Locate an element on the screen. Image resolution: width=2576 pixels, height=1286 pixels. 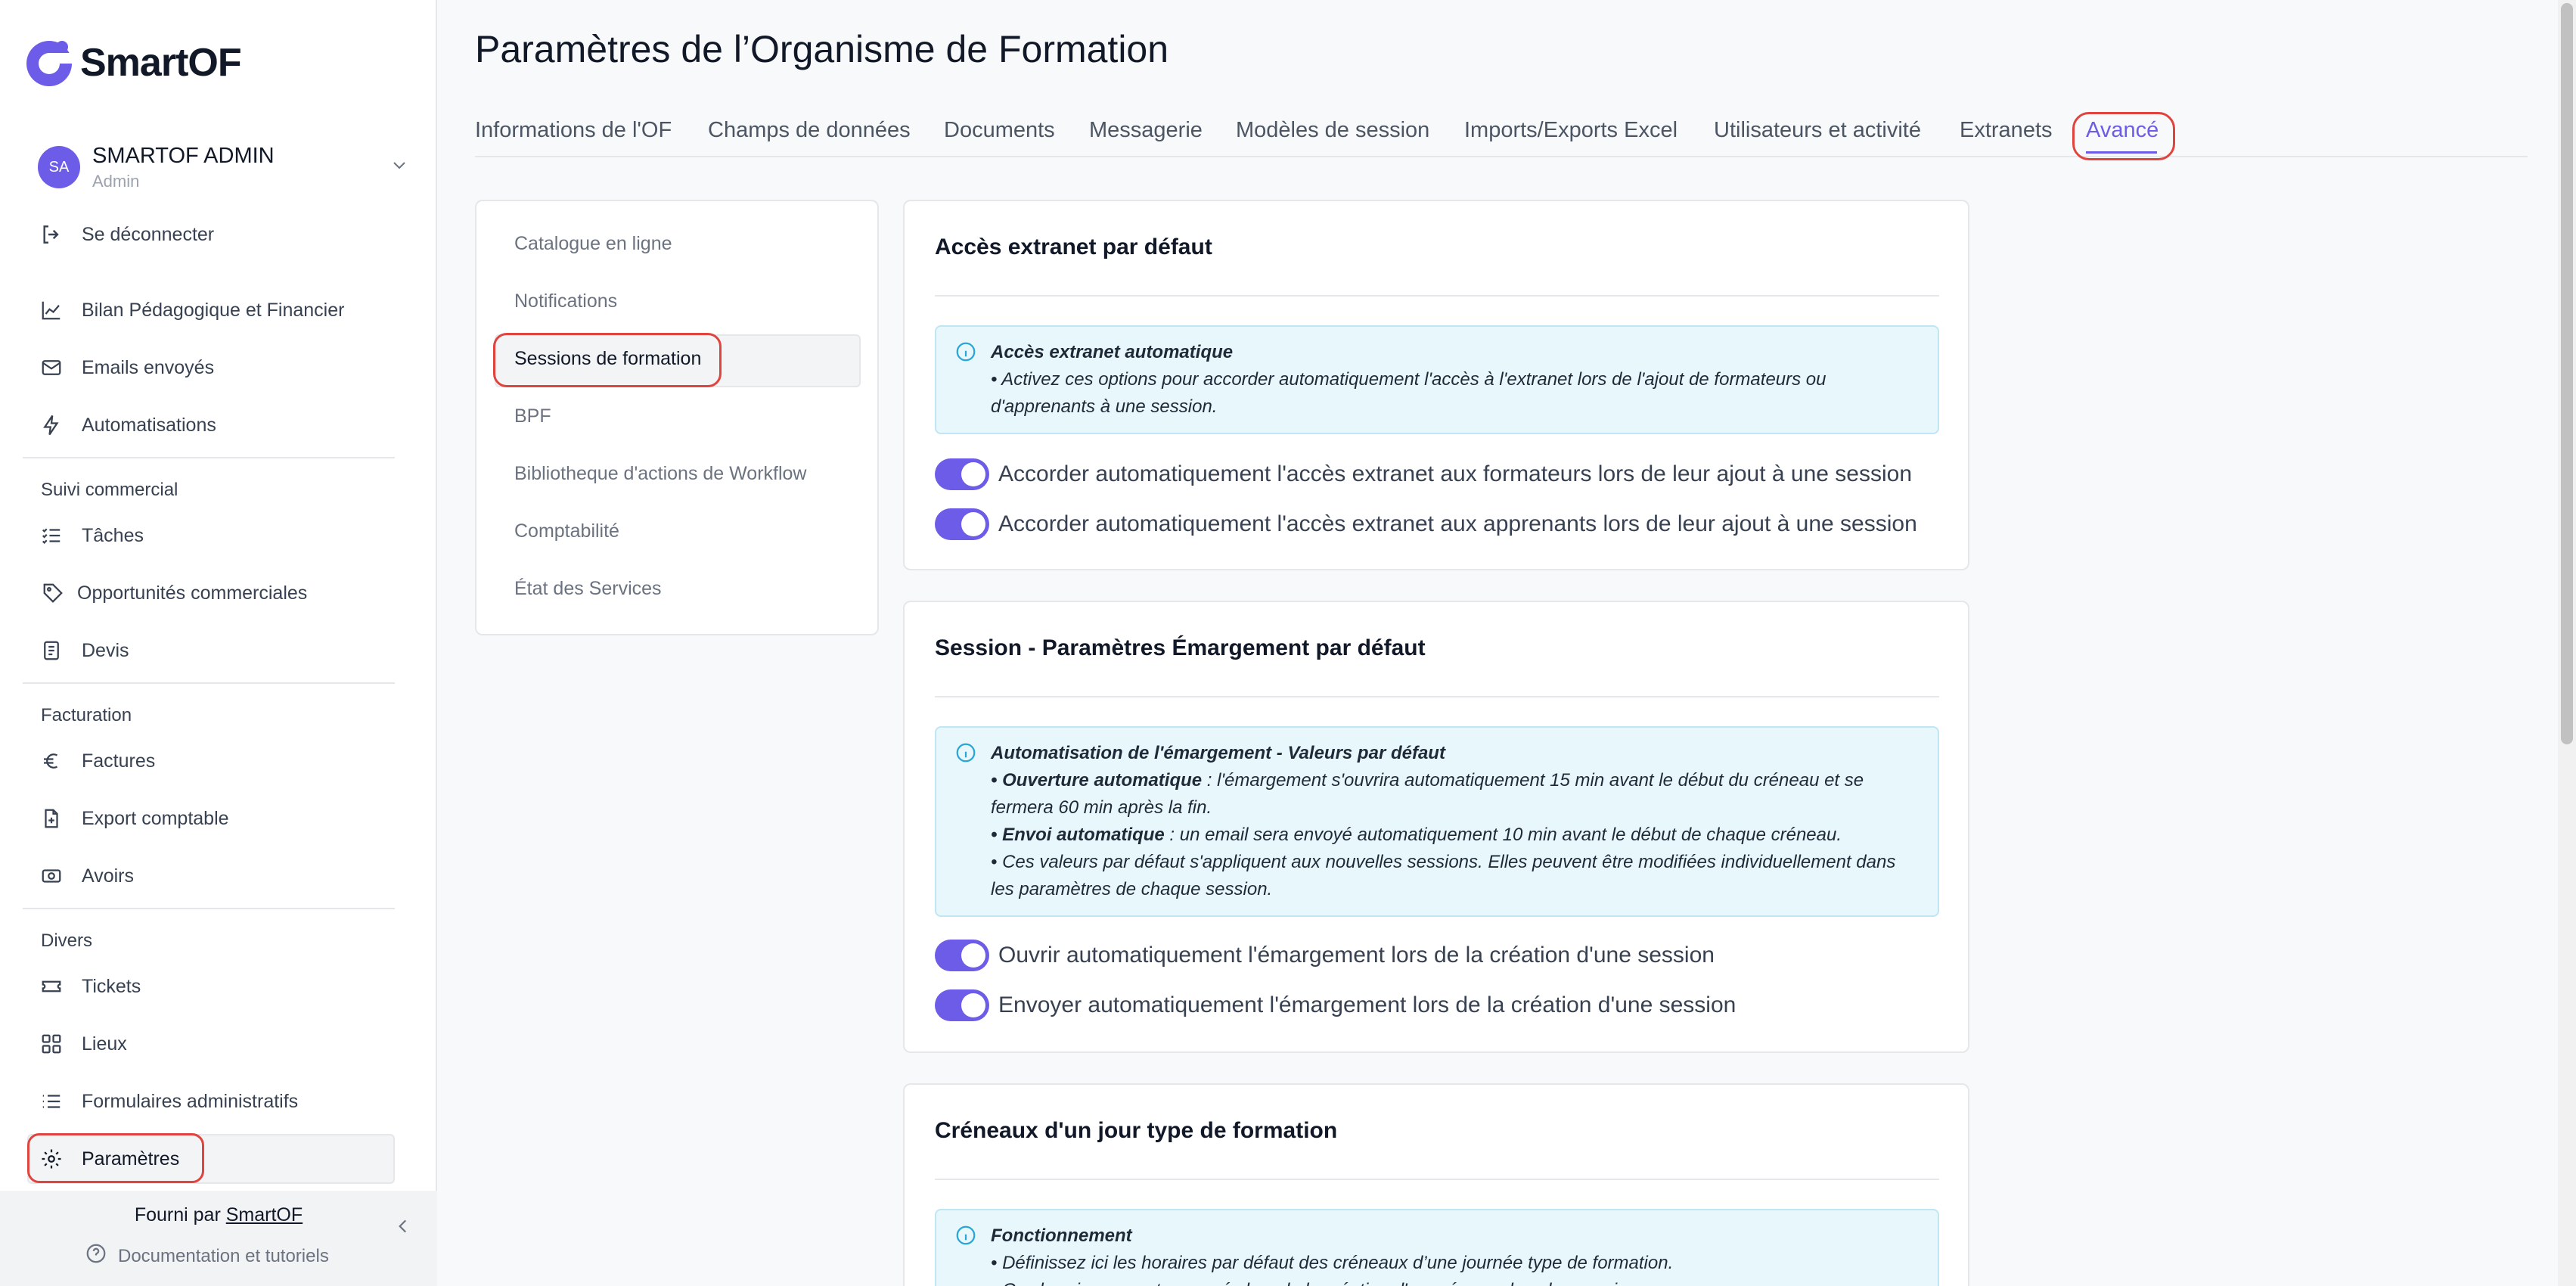
document-icon is located at coordinates (51, 650).